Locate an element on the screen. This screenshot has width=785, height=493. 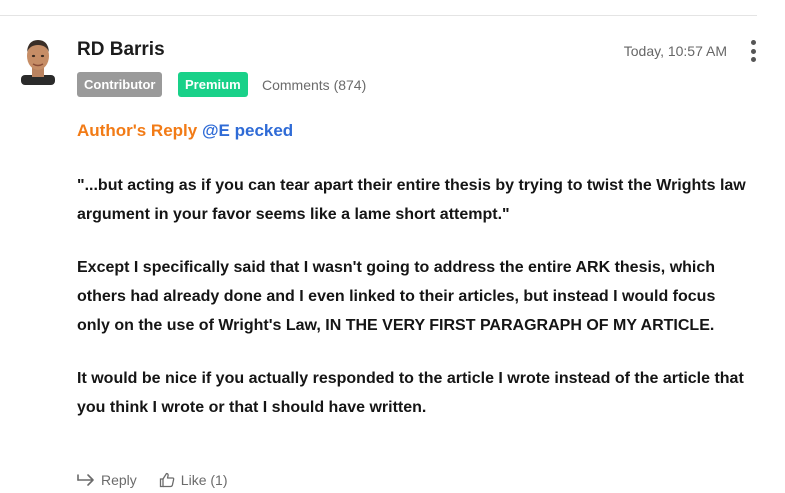
comment-actions: Reply Like (1) is located at coordinates (152, 480).